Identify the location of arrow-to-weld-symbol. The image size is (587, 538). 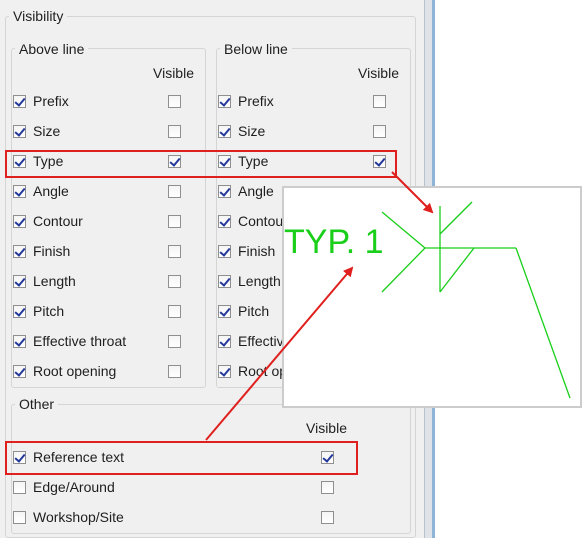
(412, 192).